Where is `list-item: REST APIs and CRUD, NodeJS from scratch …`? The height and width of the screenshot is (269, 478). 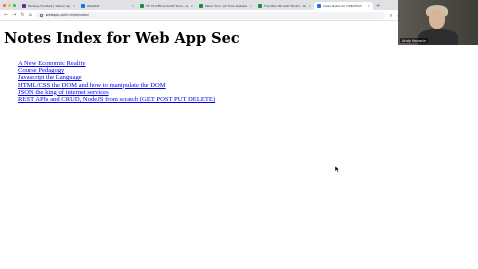 list-item: REST APIs and CRUD, NodeJS from scratch … is located at coordinates (129, 97).